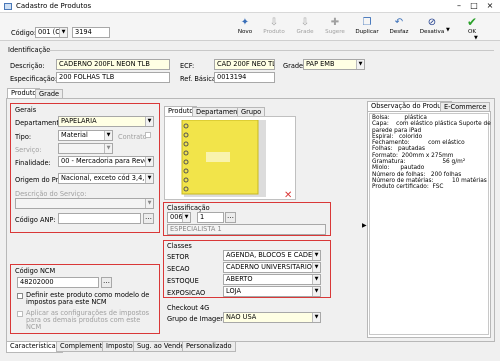  I want to click on star-icon: ✦, so click(245, 22).